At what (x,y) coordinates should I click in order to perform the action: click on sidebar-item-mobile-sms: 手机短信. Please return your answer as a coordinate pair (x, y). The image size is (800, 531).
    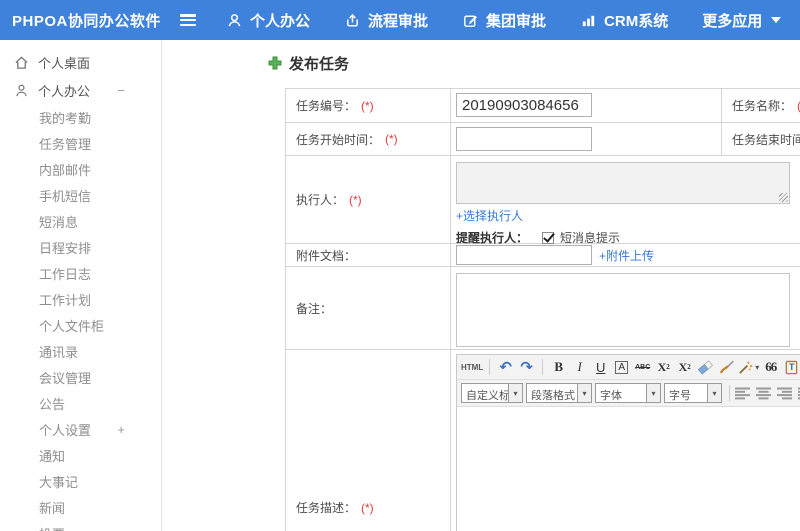
    Looking at the image, I should click on (80, 195).